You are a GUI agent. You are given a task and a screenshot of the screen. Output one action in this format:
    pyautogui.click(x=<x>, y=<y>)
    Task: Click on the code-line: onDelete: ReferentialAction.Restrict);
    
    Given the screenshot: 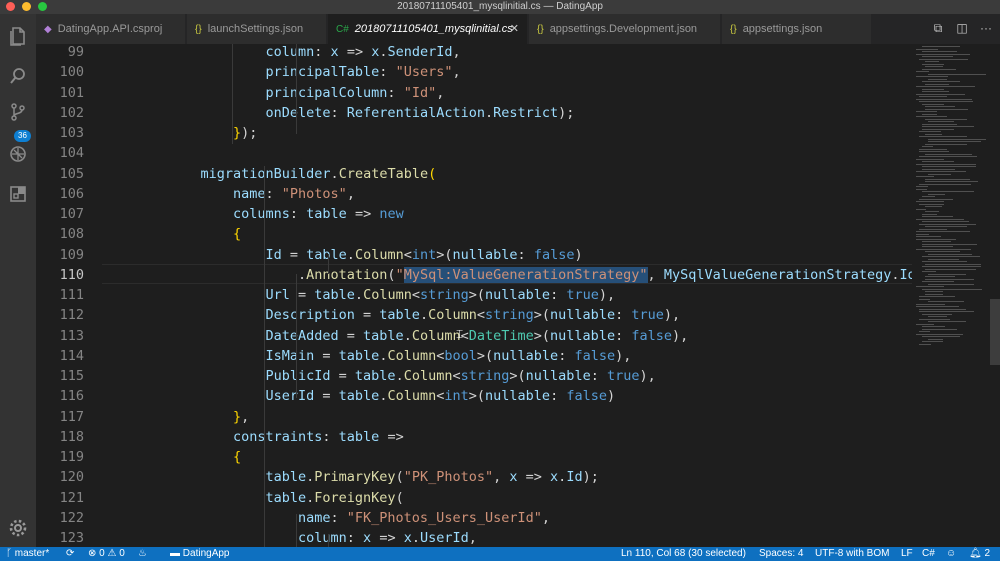 What is the action you would take?
    pyautogui.click(x=420, y=113)
    